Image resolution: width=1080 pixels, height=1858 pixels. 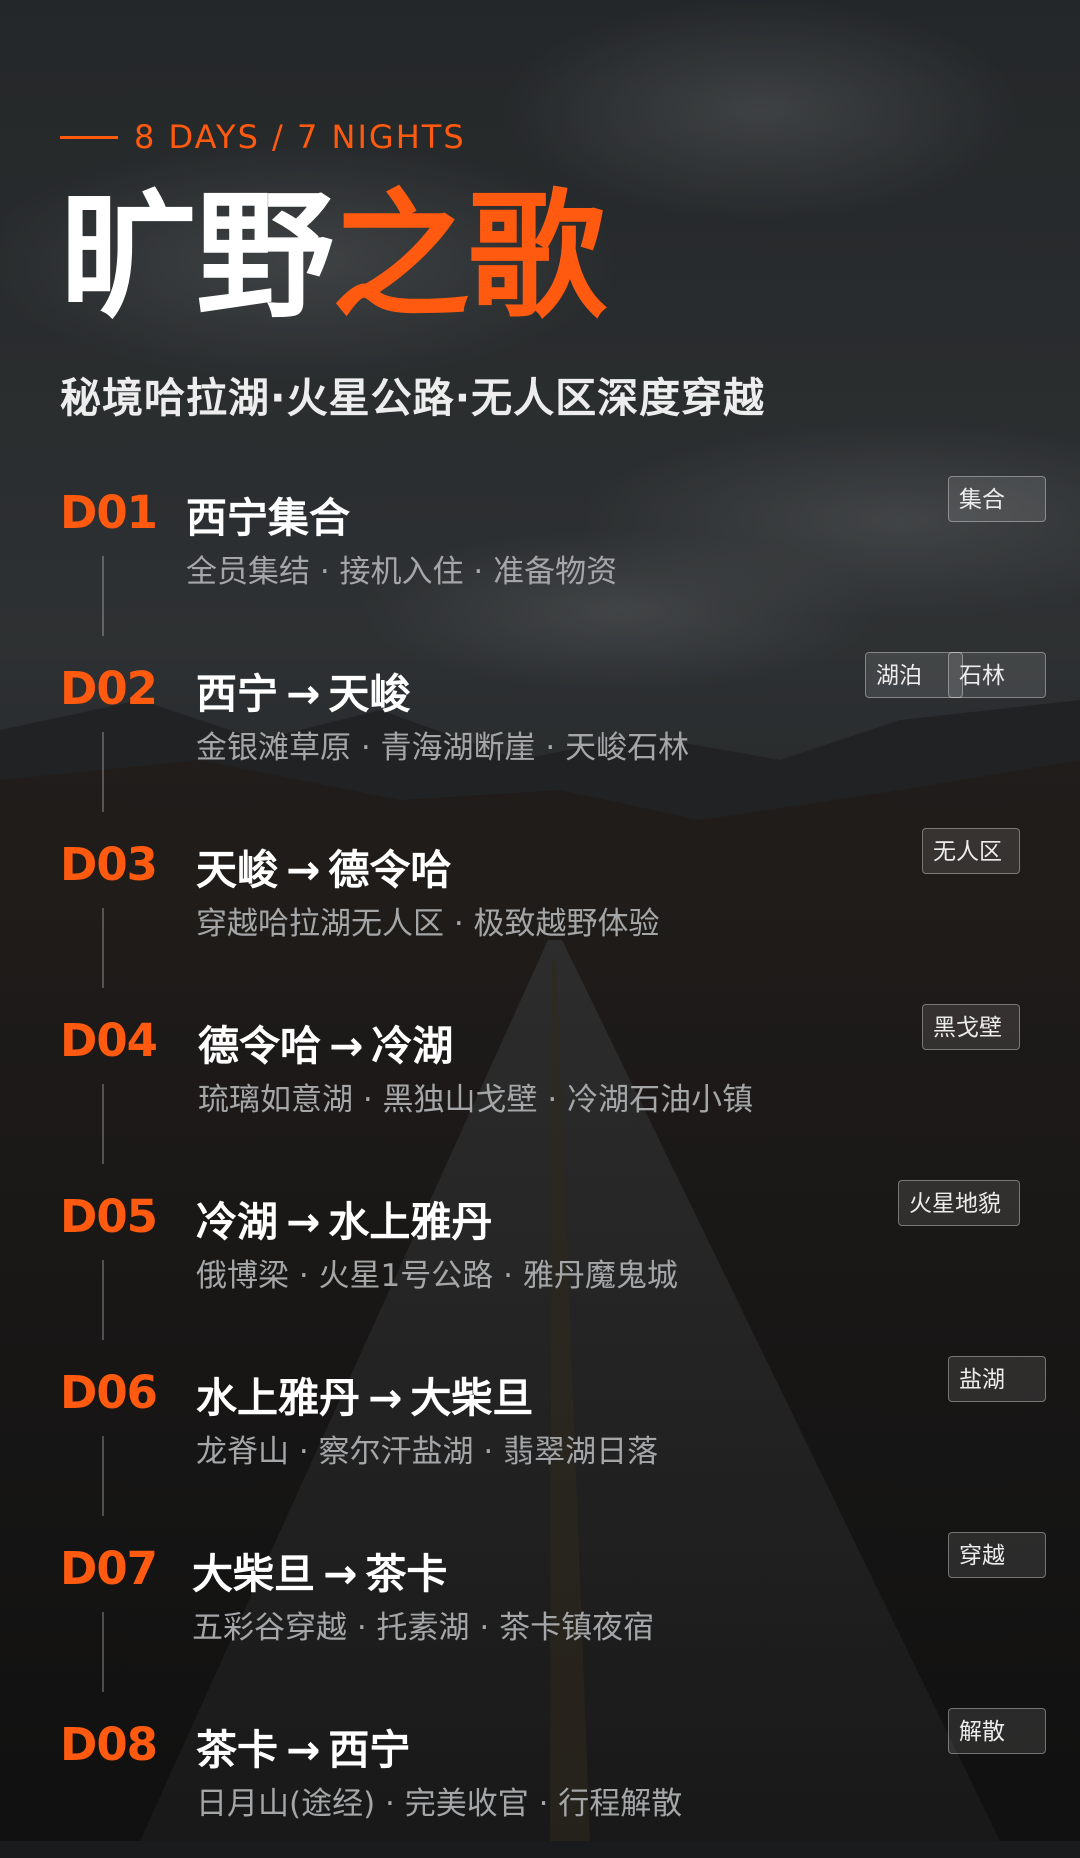 I want to click on day-description: 五彩谷穿越 · 托素湖 · 茶卡镇夜宿, so click(x=423, y=1628).